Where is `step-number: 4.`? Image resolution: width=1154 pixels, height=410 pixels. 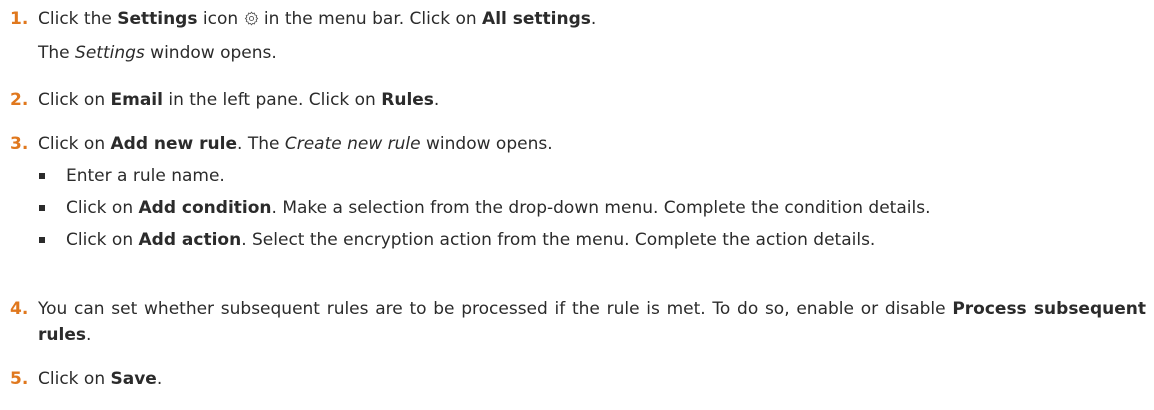 step-number: 4. is located at coordinates (19, 309).